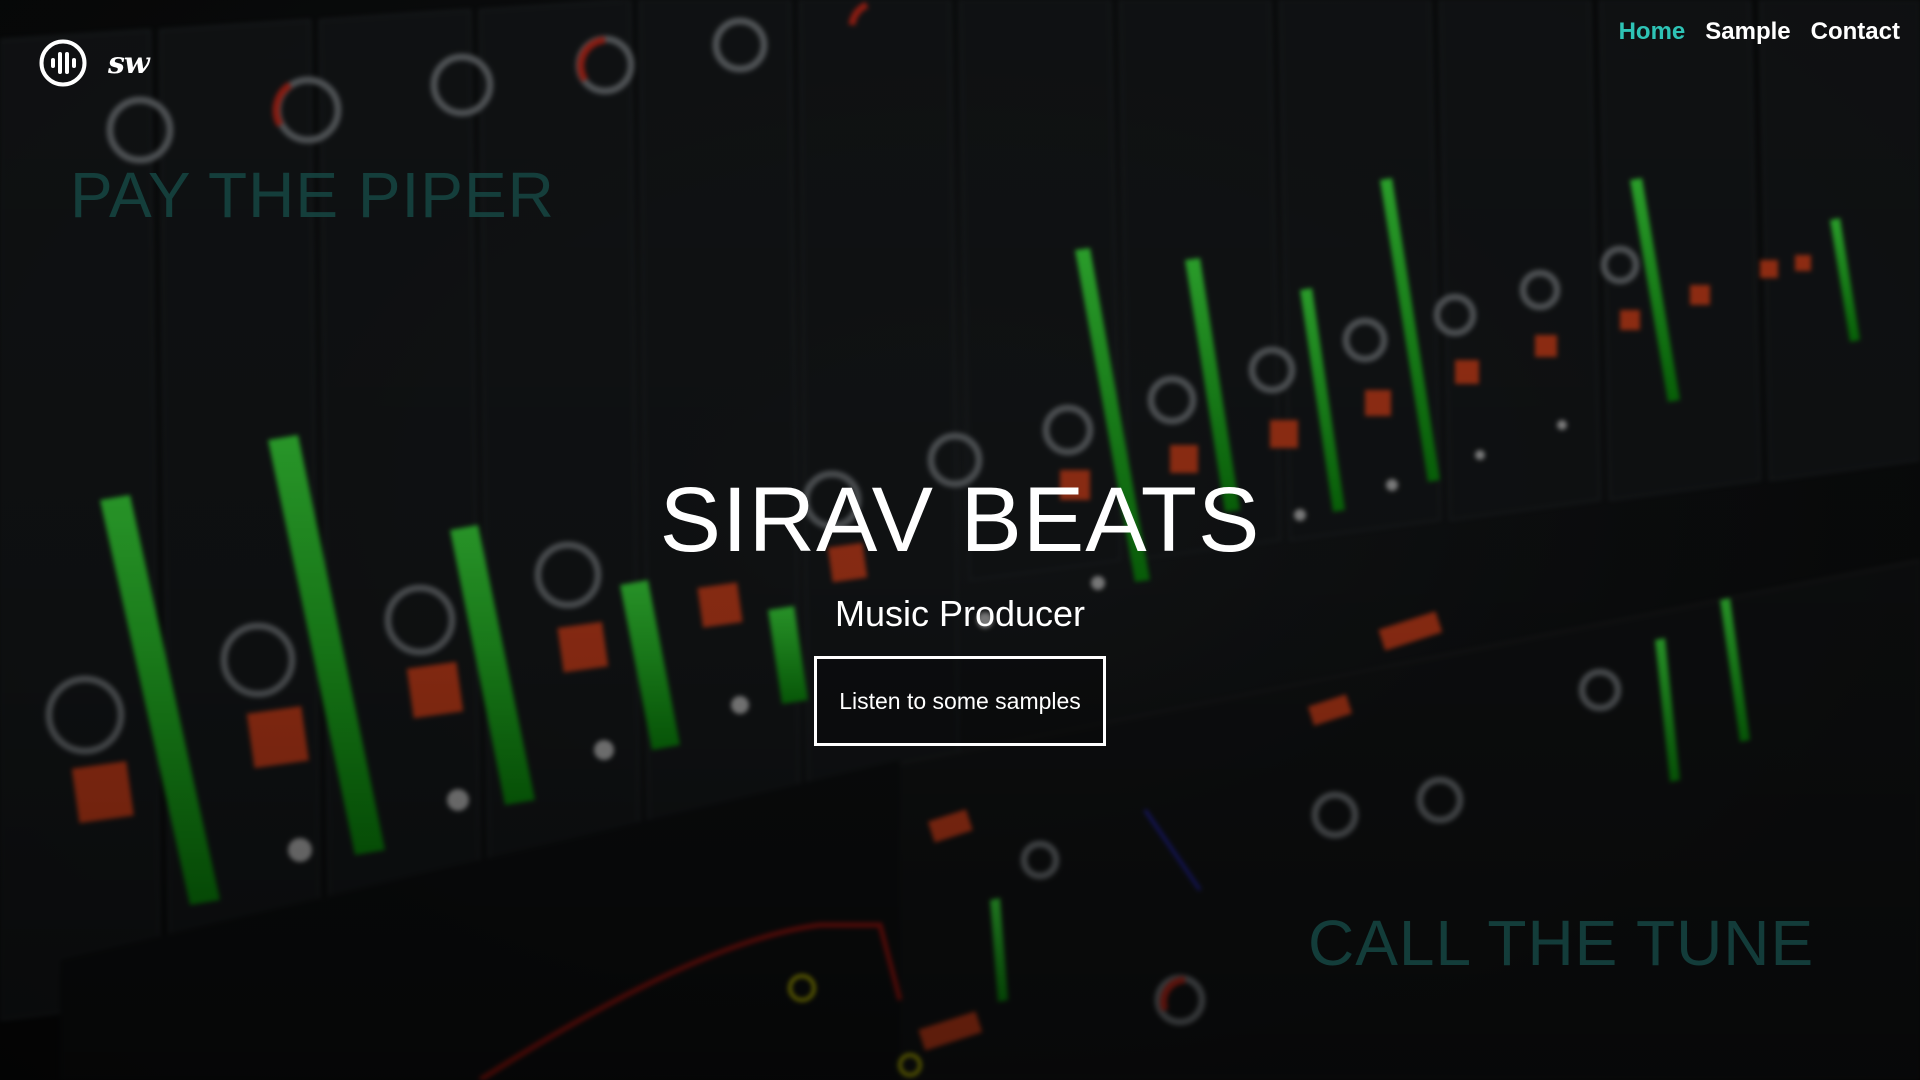 This screenshot has width=1920, height=1080. Describe the element at coordinates (1855, 32) in the screenshot. I see `nav-contact-link: Contact` at that location.